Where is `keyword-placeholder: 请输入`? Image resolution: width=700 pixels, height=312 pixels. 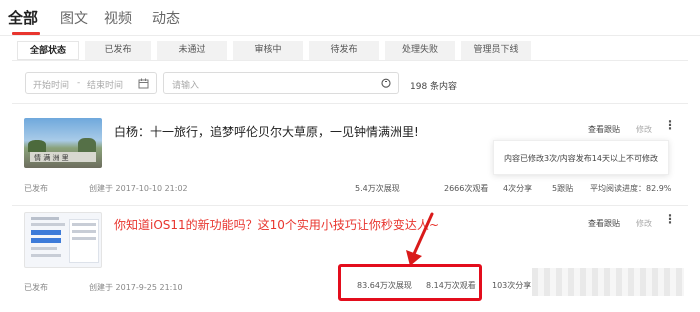
keyword-placeholder: 请输入 is located at coordinates (186, 86).